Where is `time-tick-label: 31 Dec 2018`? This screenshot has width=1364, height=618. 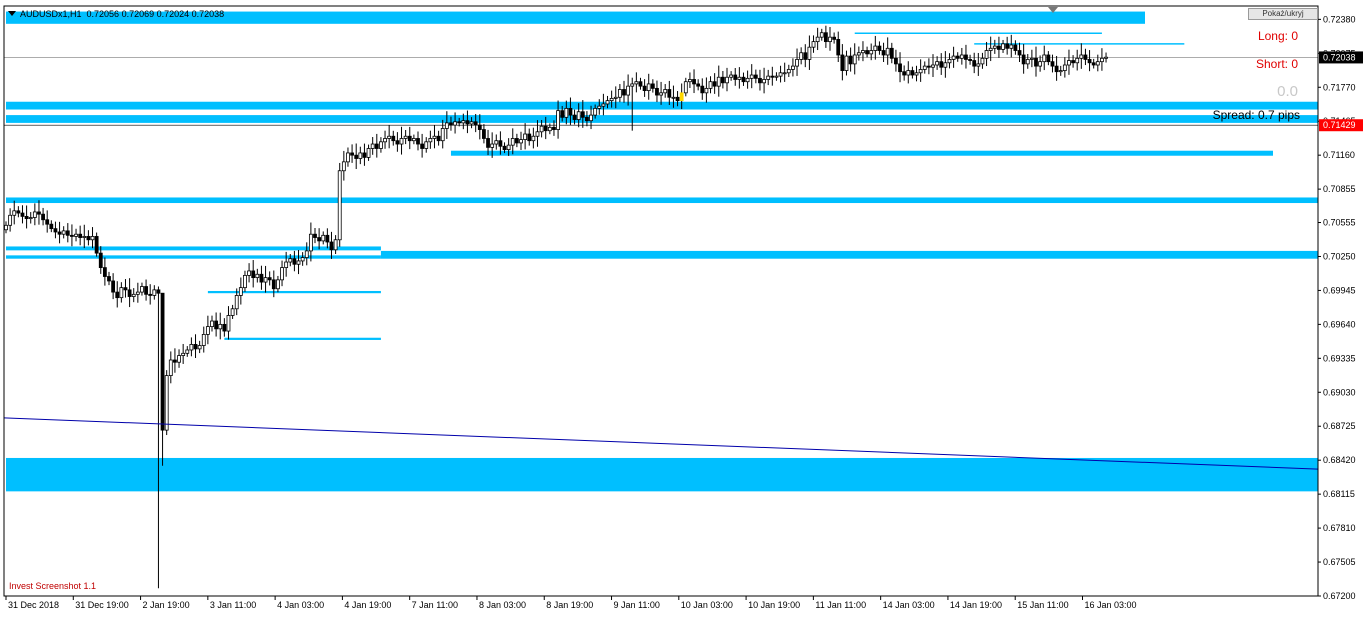
time-tick-label: 31 Dec 2018 is located at coordinates (33, 605).